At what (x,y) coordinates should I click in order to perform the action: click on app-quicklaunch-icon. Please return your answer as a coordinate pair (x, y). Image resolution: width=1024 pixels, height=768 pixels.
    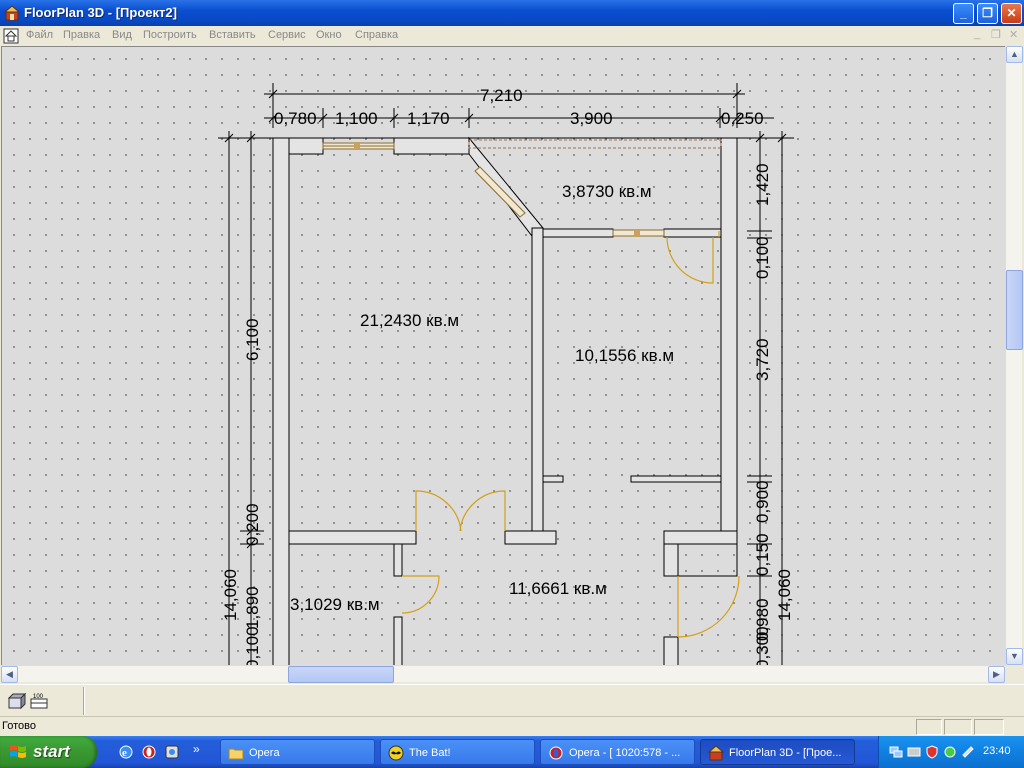
    Looking at the image, I should click on (172, 752).